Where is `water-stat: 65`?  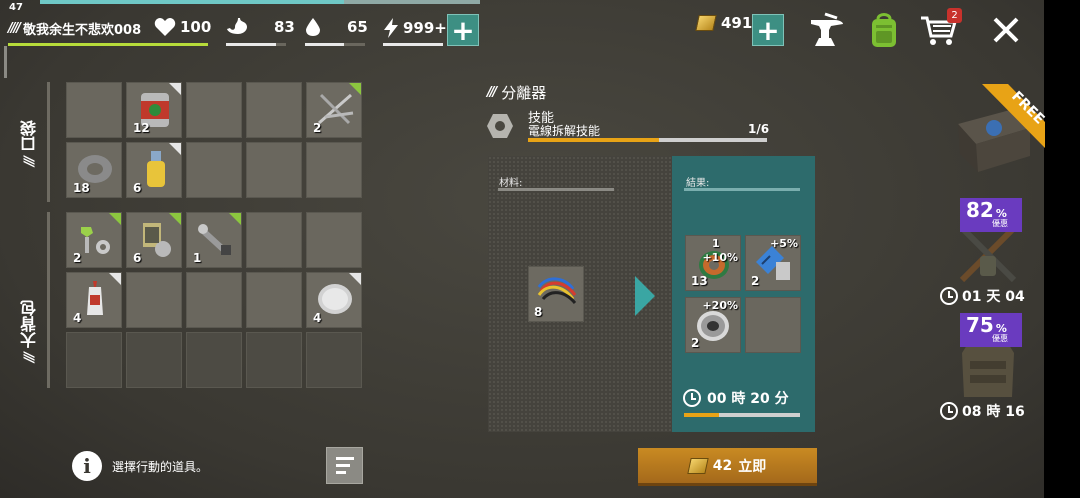
water-stat: 65 is located at coordinates (336, 31).